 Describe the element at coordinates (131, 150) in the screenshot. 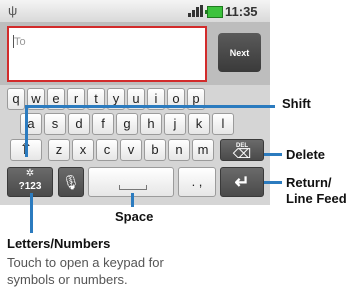

I see `key-v: v` at that location.